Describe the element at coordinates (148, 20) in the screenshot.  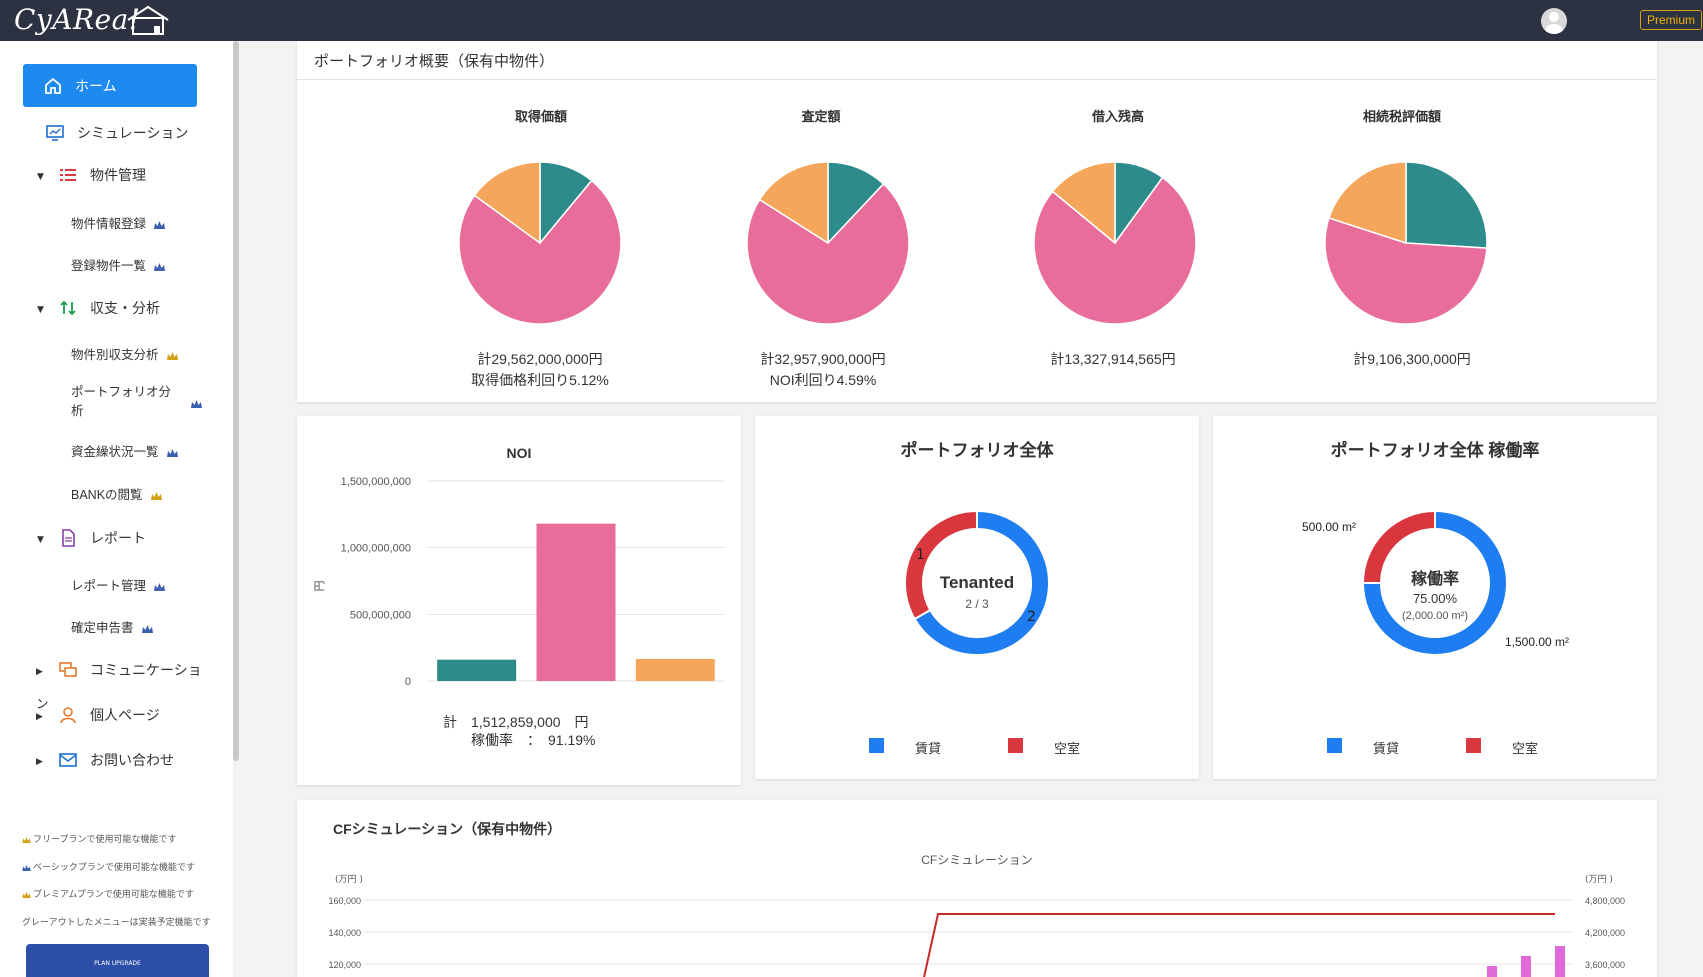
I see `house-logo-icon` at that location.